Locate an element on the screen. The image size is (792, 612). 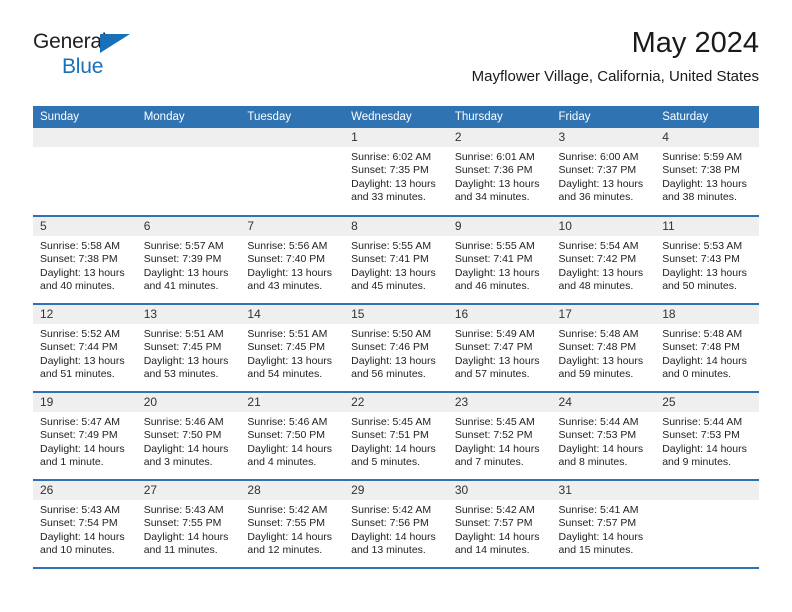
generalblue-logo: General Blue is located at coordinates (123, 57).